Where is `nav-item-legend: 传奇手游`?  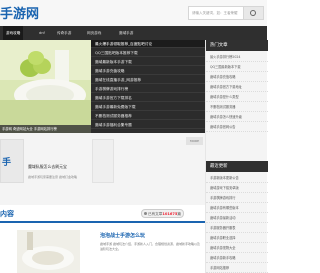 nav-item-legend: 传奇手游 is located at coordinates (64, 33).